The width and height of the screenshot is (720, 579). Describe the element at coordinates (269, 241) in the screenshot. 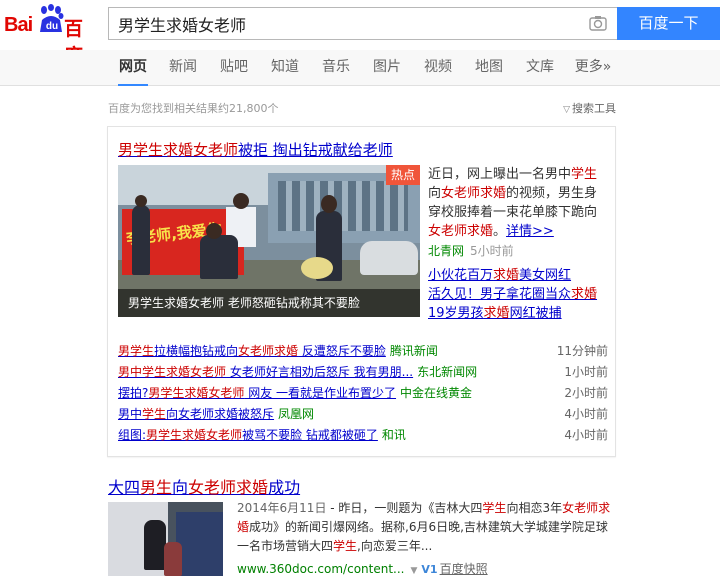

I see `news-photo: 李老师,我爱你 男学生求婚女老师 老师怒砸钻戒称其不要脸` at that location.